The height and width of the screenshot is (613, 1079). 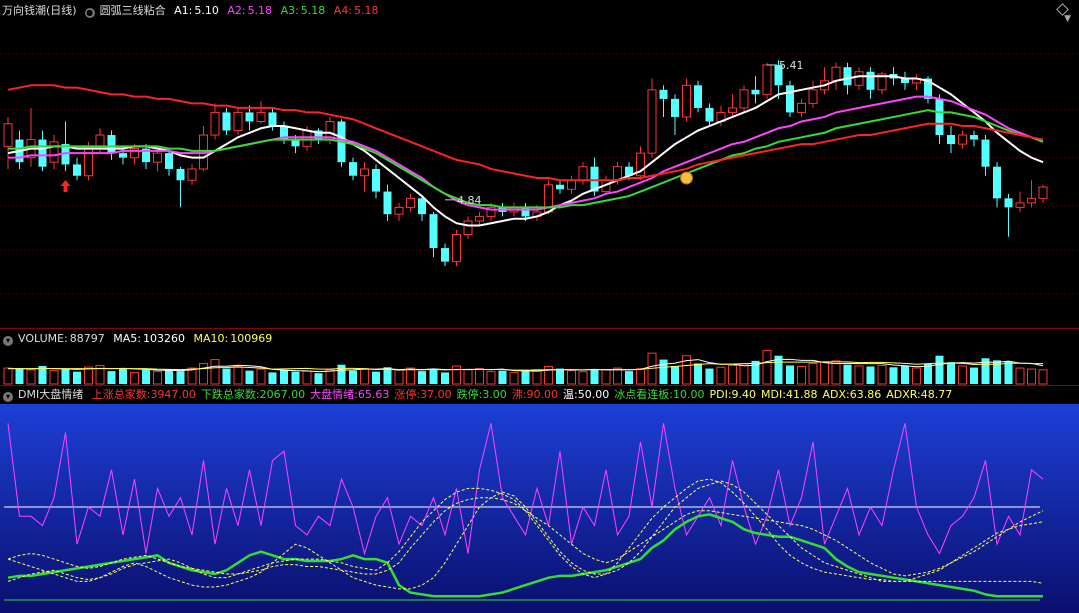 I want to click on dmi-item-label: 沸:, so click(x=519, y=394).